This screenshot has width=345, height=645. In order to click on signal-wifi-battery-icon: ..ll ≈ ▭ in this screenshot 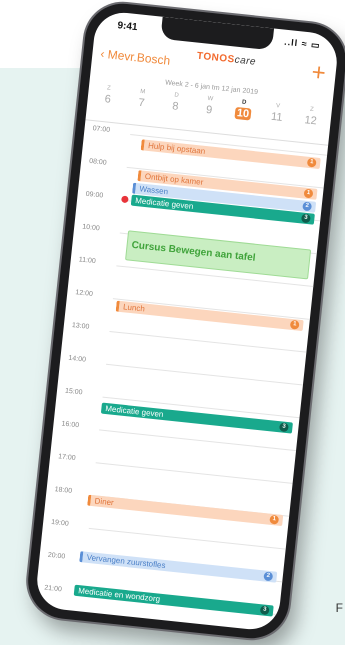, I will do `click(302, 43)`.